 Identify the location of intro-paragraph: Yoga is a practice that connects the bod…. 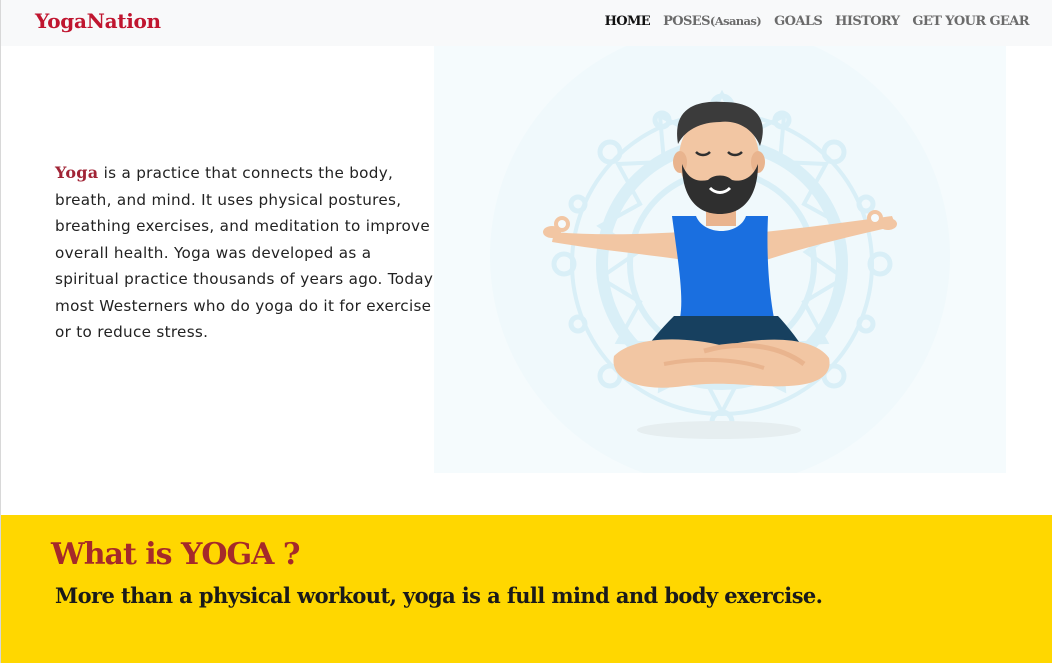
(247, 253).